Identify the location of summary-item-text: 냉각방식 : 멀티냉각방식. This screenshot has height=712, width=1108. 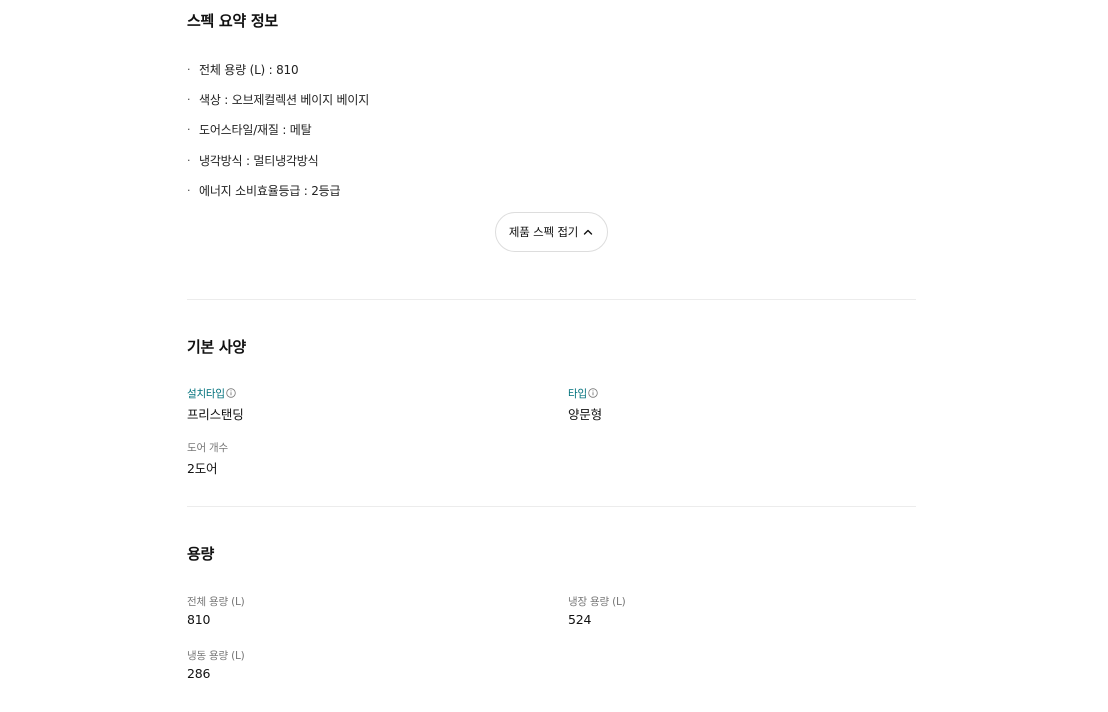
(259, 160).